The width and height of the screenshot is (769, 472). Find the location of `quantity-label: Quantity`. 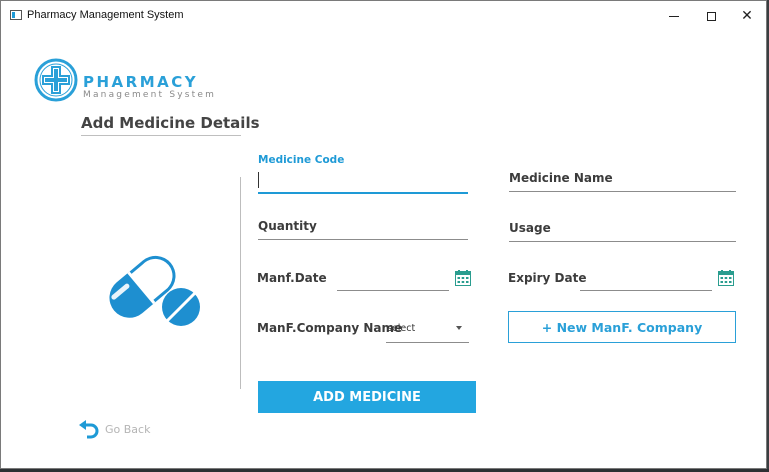

quantity-label: Quantity is located at coordinates (287, 226).